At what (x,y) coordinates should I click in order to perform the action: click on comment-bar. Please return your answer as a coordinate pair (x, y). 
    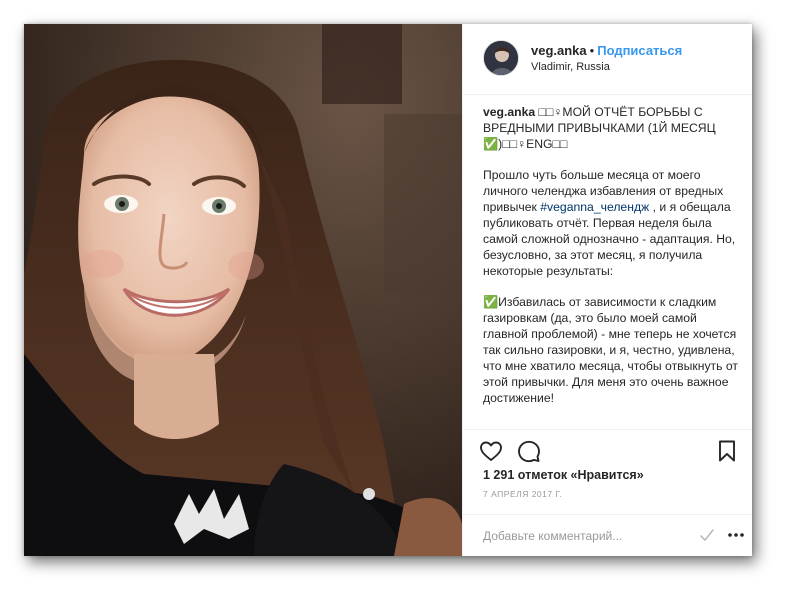
    Looking at the image, I should click on (607, 535).